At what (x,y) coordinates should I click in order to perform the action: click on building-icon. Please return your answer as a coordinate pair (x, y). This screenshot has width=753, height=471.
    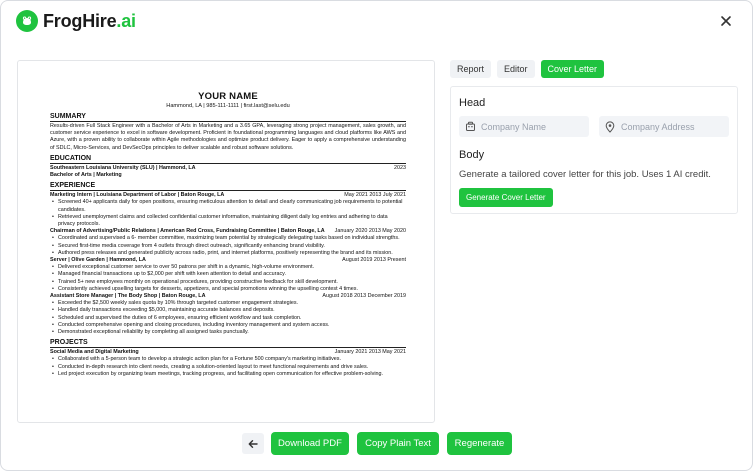
    Looking at the image, I should click on (470, 126).